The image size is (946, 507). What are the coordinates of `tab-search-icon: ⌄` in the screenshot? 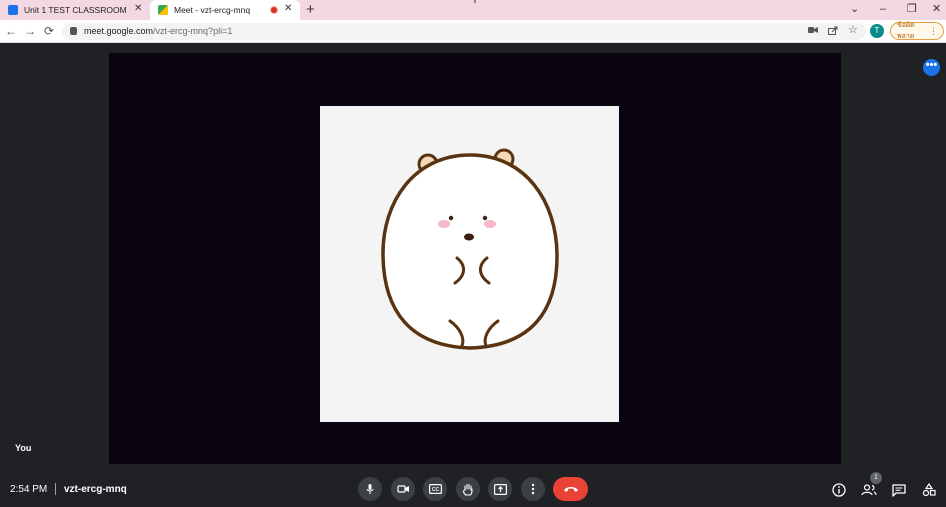 It's located at (854, 9).